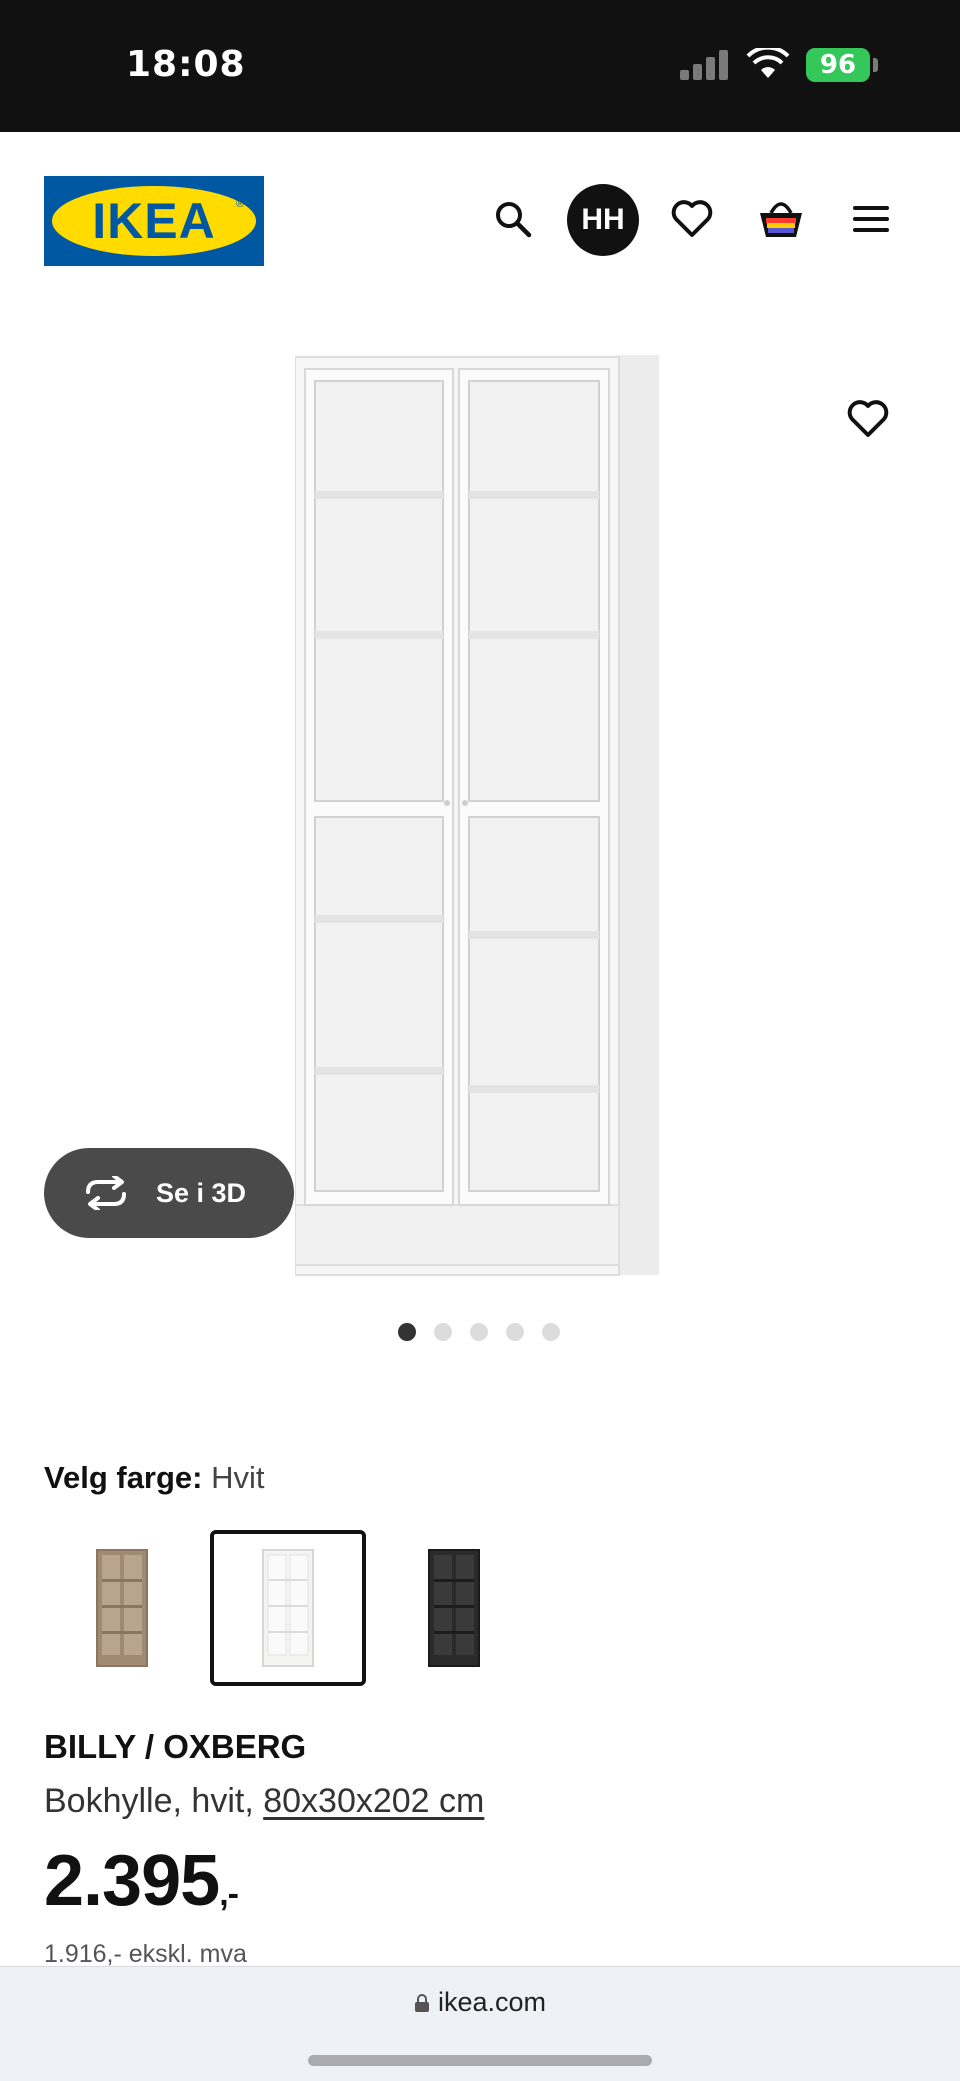  I want to click on search-icon, so click(514, 220).